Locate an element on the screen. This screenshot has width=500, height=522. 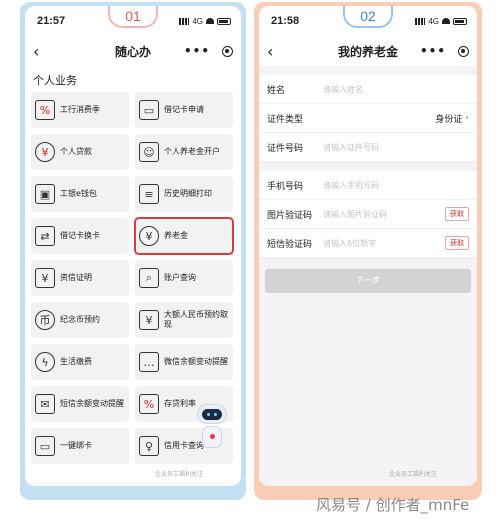
service-tile-label: 借记卡换卡 is located at coordinates (80, 235).